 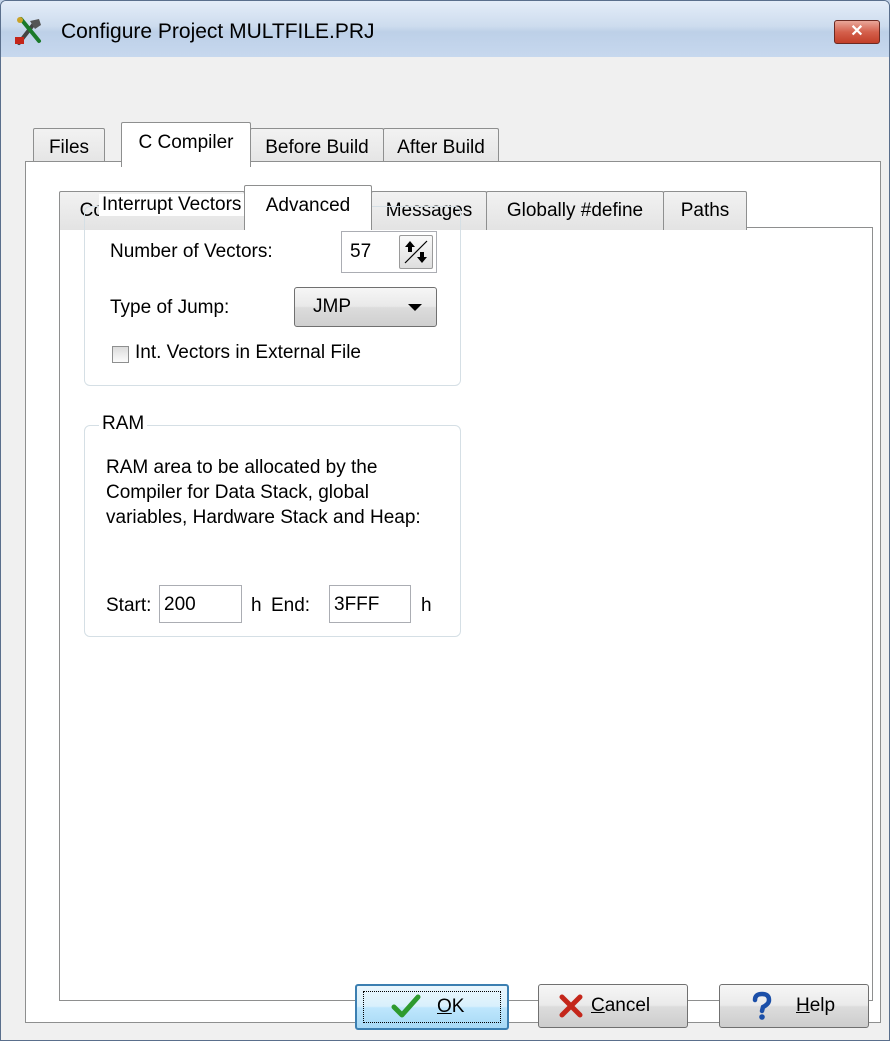 What do you see at coordinates (857, 32) in the screenshot?
I see `close-button: ✕` at bounding box center [857, 32].